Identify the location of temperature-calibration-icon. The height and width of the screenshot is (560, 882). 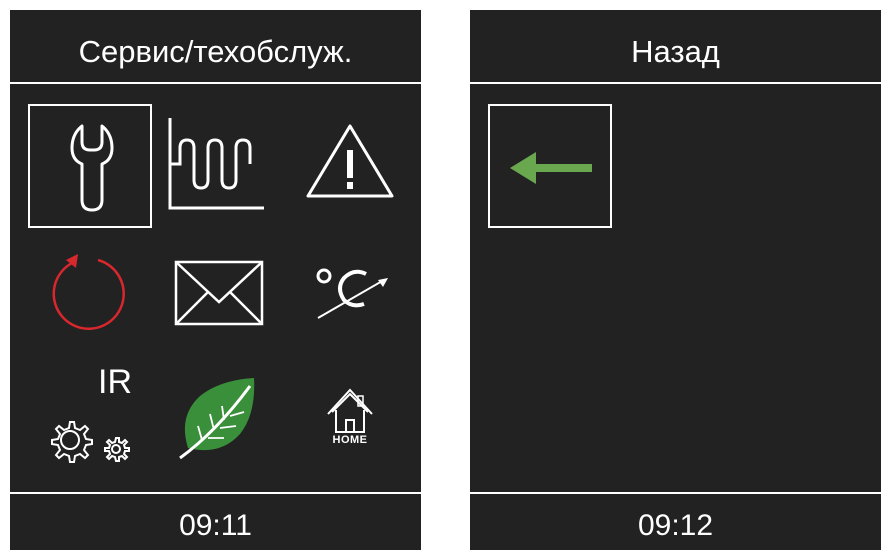
(352, 293).